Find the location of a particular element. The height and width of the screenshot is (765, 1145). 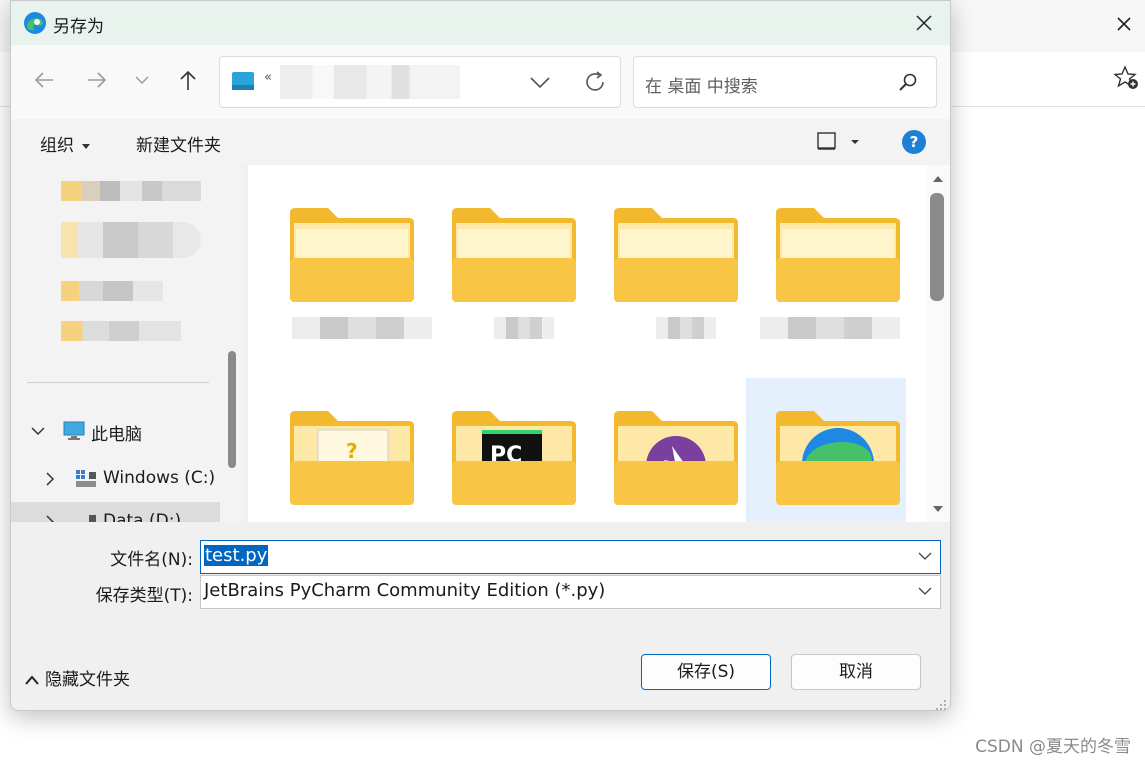

close-icon is located at coordinates (924, 23).